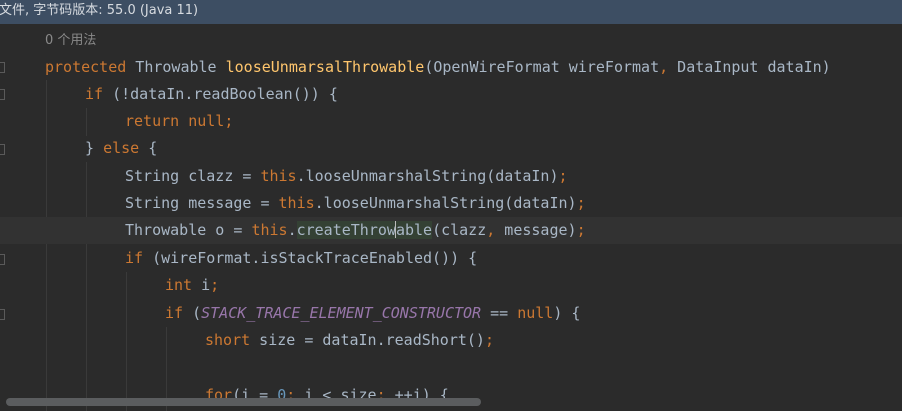 The height and width of the screenshot is (411, 902). What do you see at coordinates (71, 40) in the screenshot?
I see `usage-hint: 0 个用法` at bounding box center [71, 40].